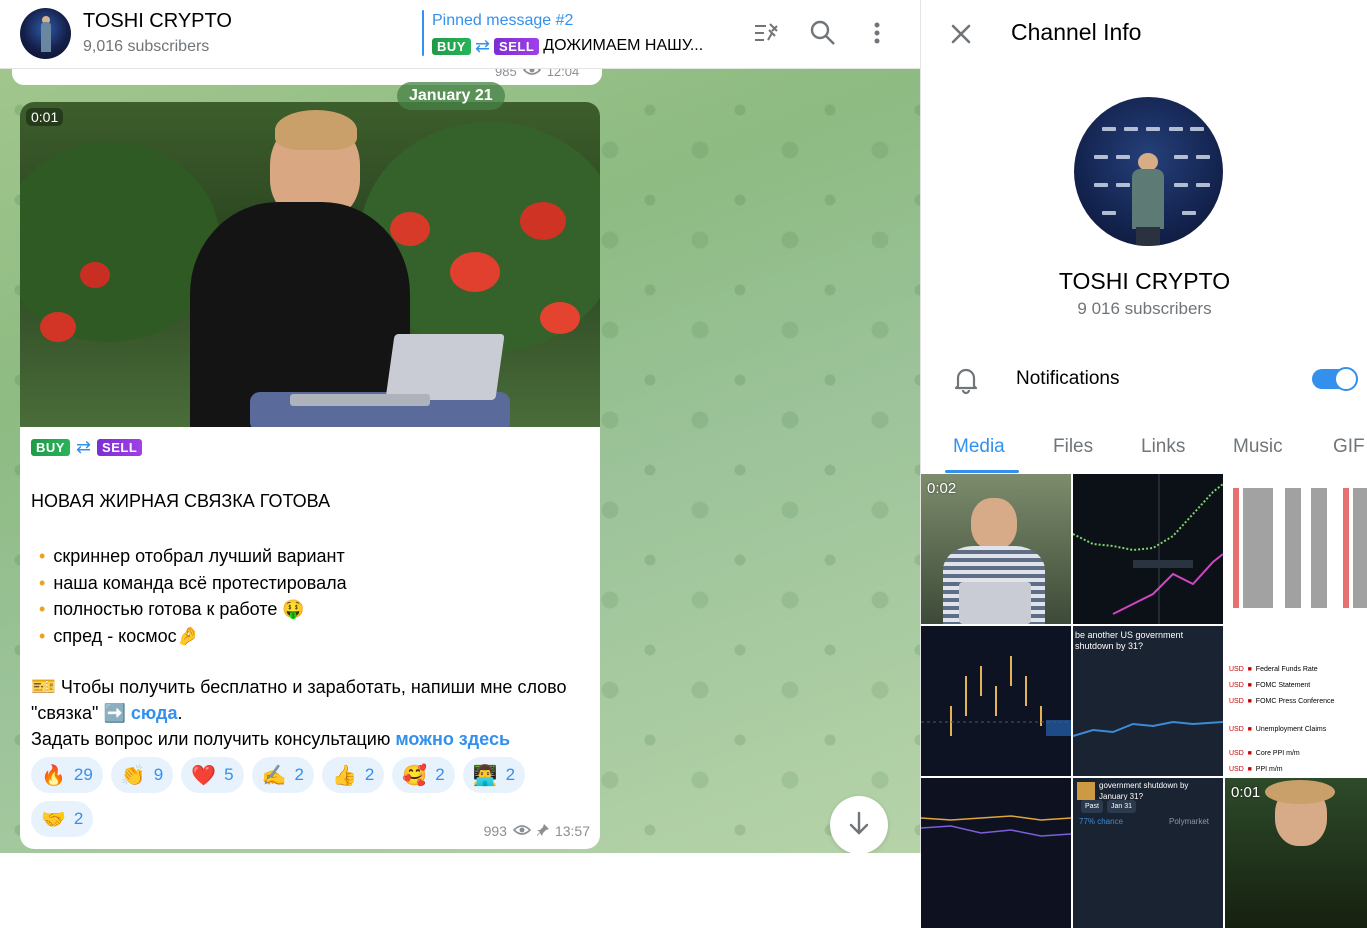  Describe the element at coordinates (1296, 549) in the screenshot. I see `media-table-thumb` at that location.